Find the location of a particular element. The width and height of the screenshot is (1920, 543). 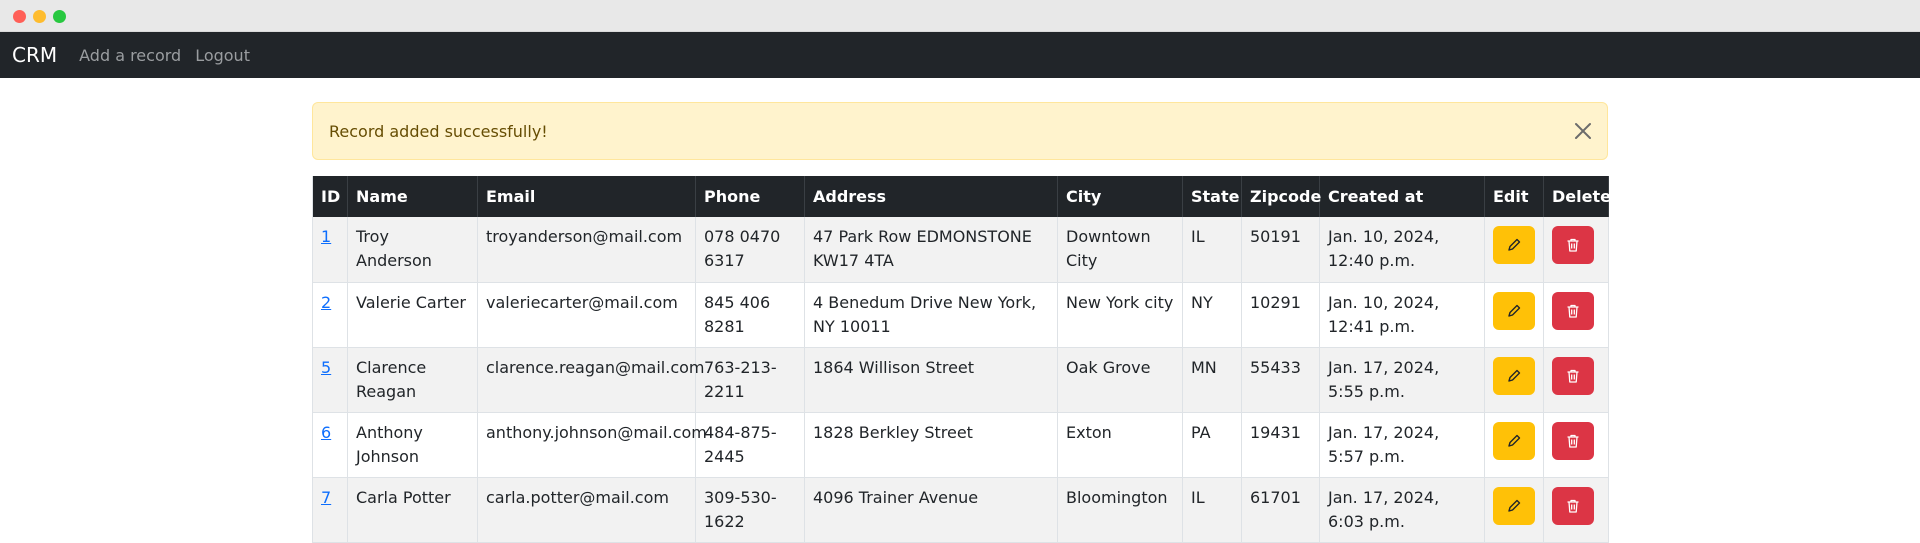

cell-phone: 484-875-2445 is located at coordinates (750, 445).